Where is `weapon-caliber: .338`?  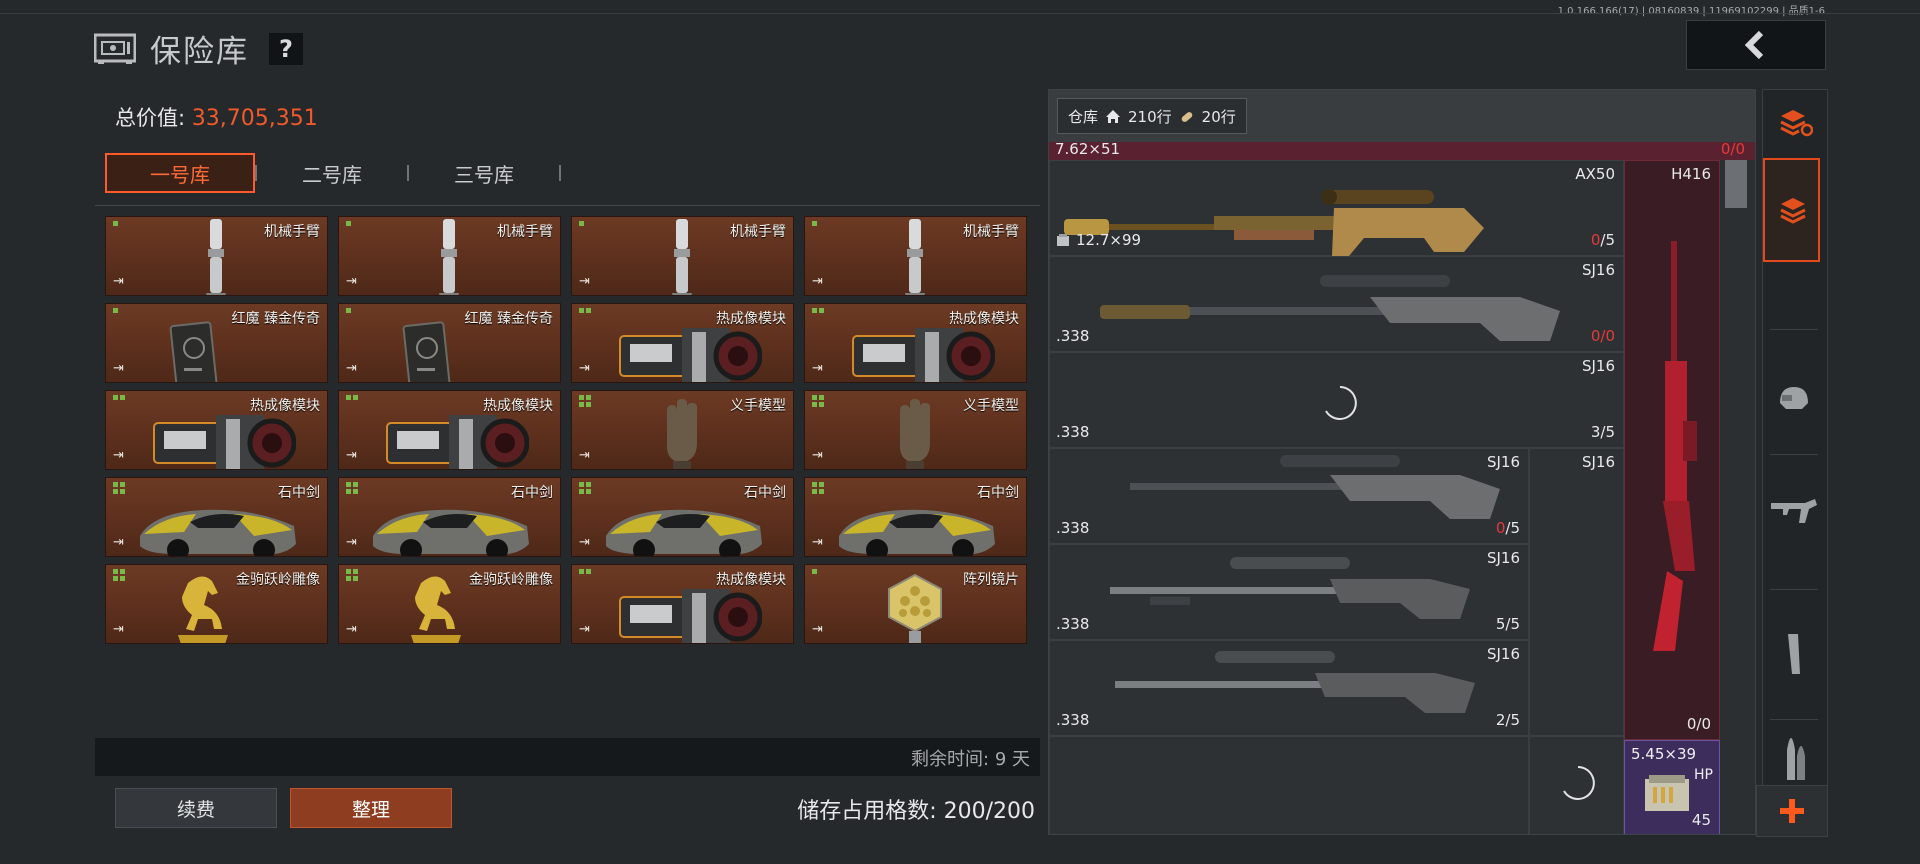 weapon-caliber: .338 is located at coordinates (1073, 720).